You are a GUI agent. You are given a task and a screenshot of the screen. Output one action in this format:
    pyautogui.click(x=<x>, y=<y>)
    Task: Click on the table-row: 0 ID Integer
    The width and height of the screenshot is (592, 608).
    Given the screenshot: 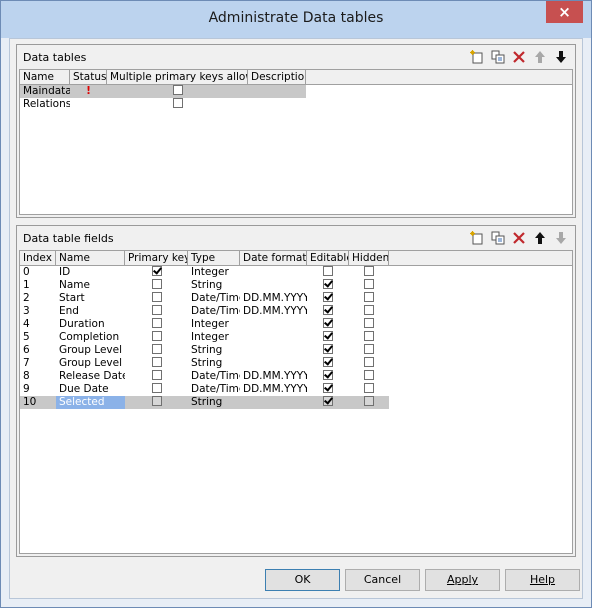 What is the action you would take?
    pyautogui.click(x=204, y=272)
    